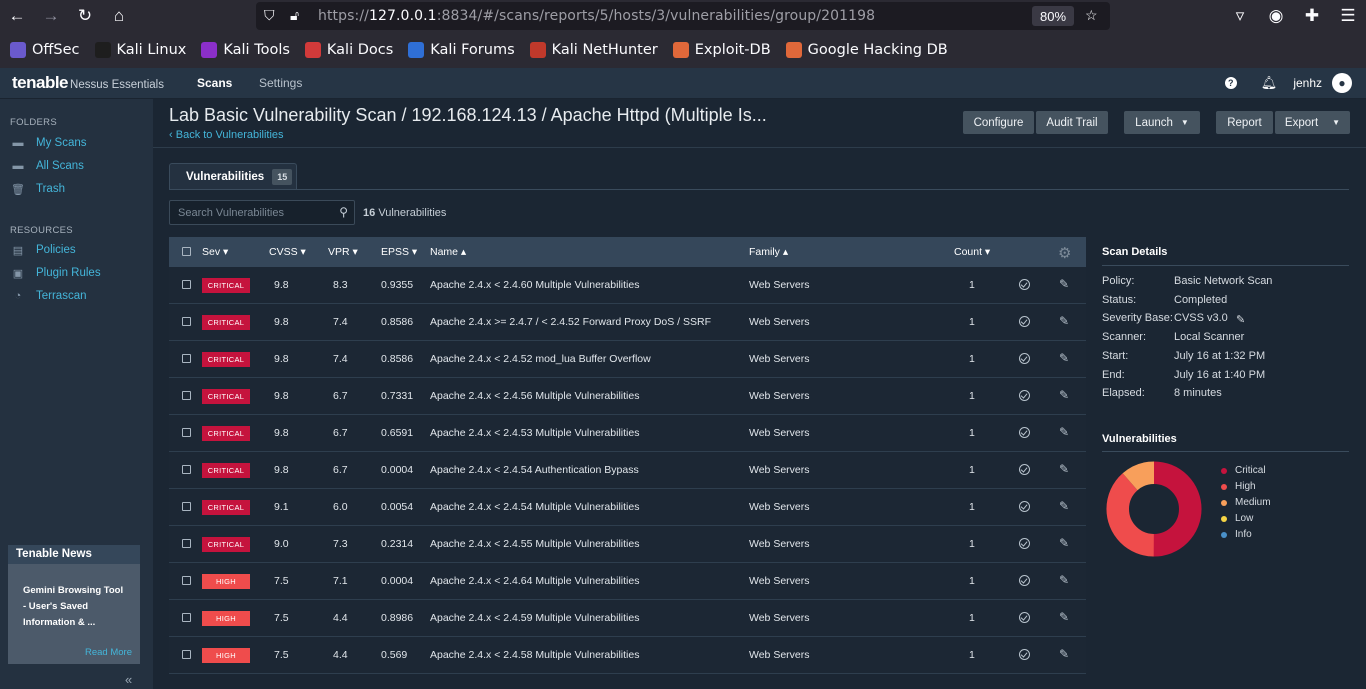  What do you see at coordinates (1246, 502) in the screenshot?
I see `legend-item: Medium` at bounding box center [1246, 502].